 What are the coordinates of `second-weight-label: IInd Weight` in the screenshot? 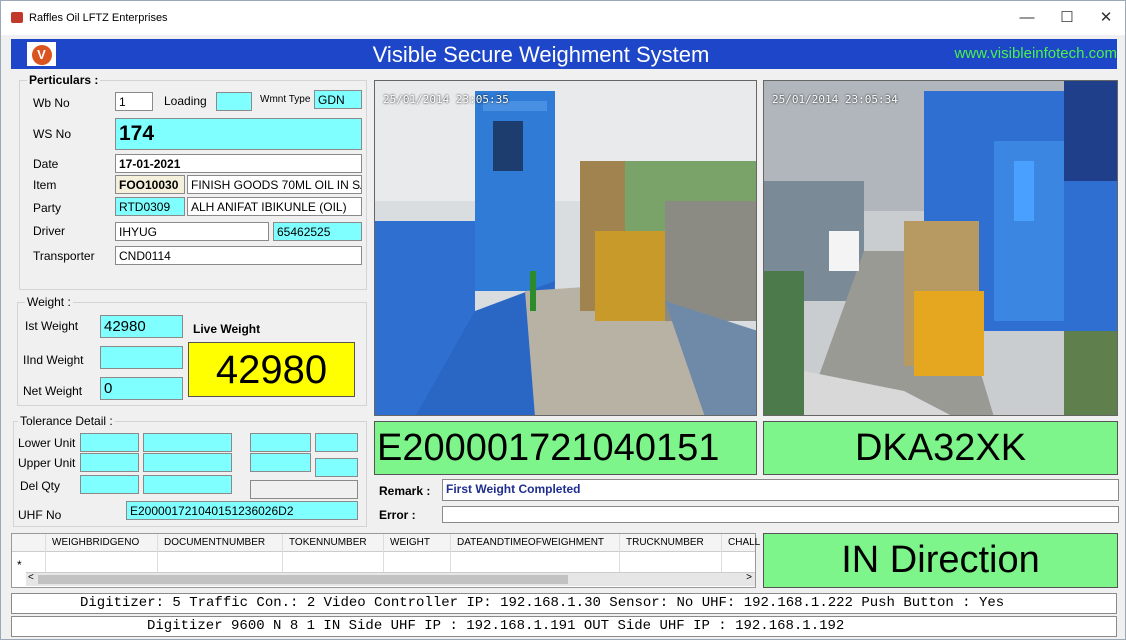 It's located at (53, 360).